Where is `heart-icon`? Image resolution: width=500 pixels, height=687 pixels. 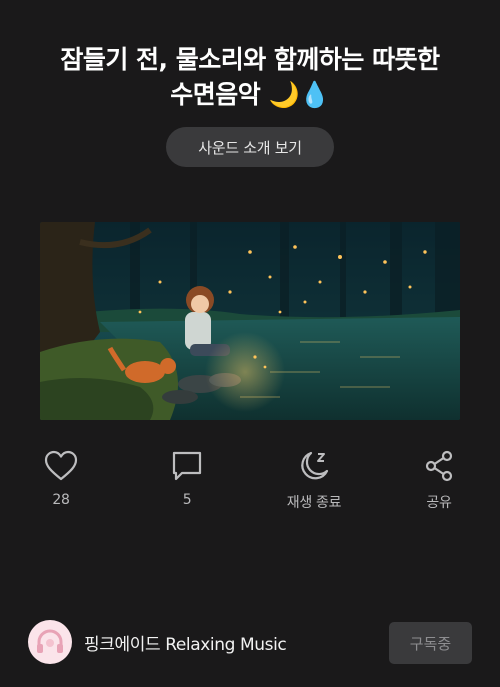
heart-icon is located at coordinates (61, 466).